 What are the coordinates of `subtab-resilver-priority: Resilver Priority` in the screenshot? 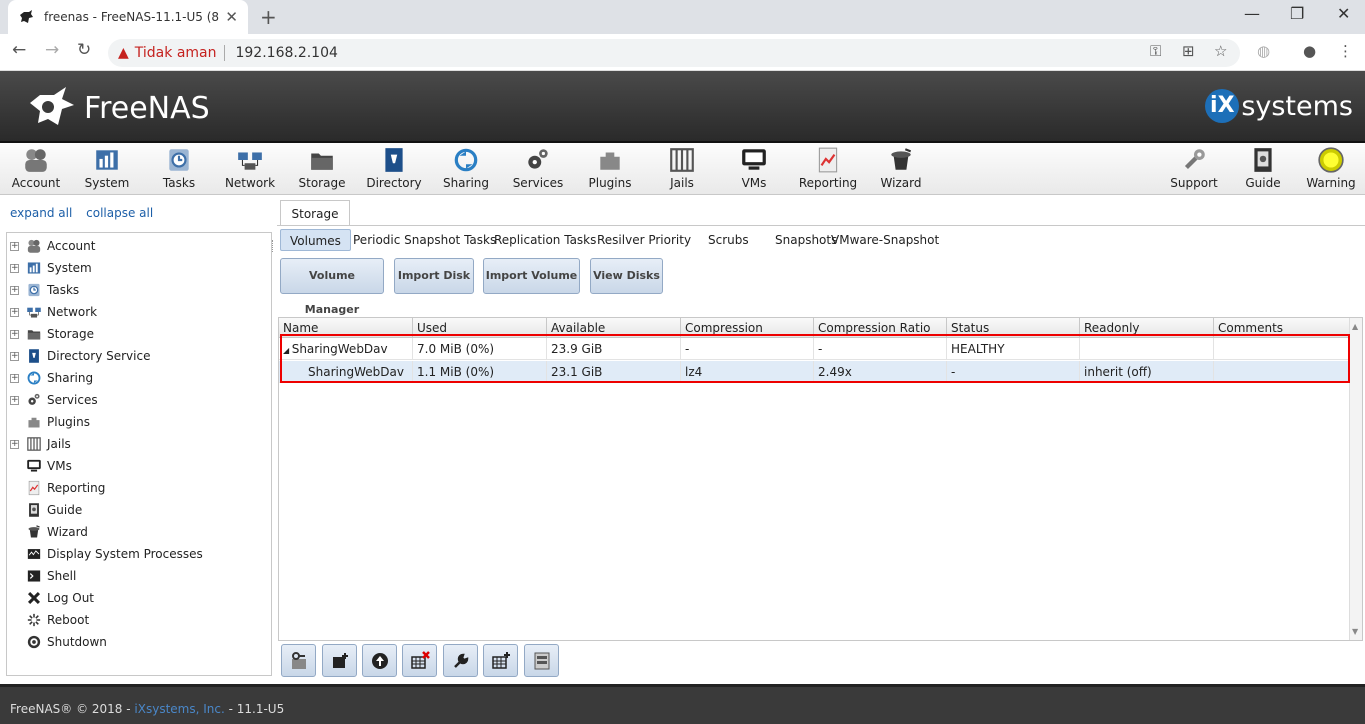 It's located at (644, 240).